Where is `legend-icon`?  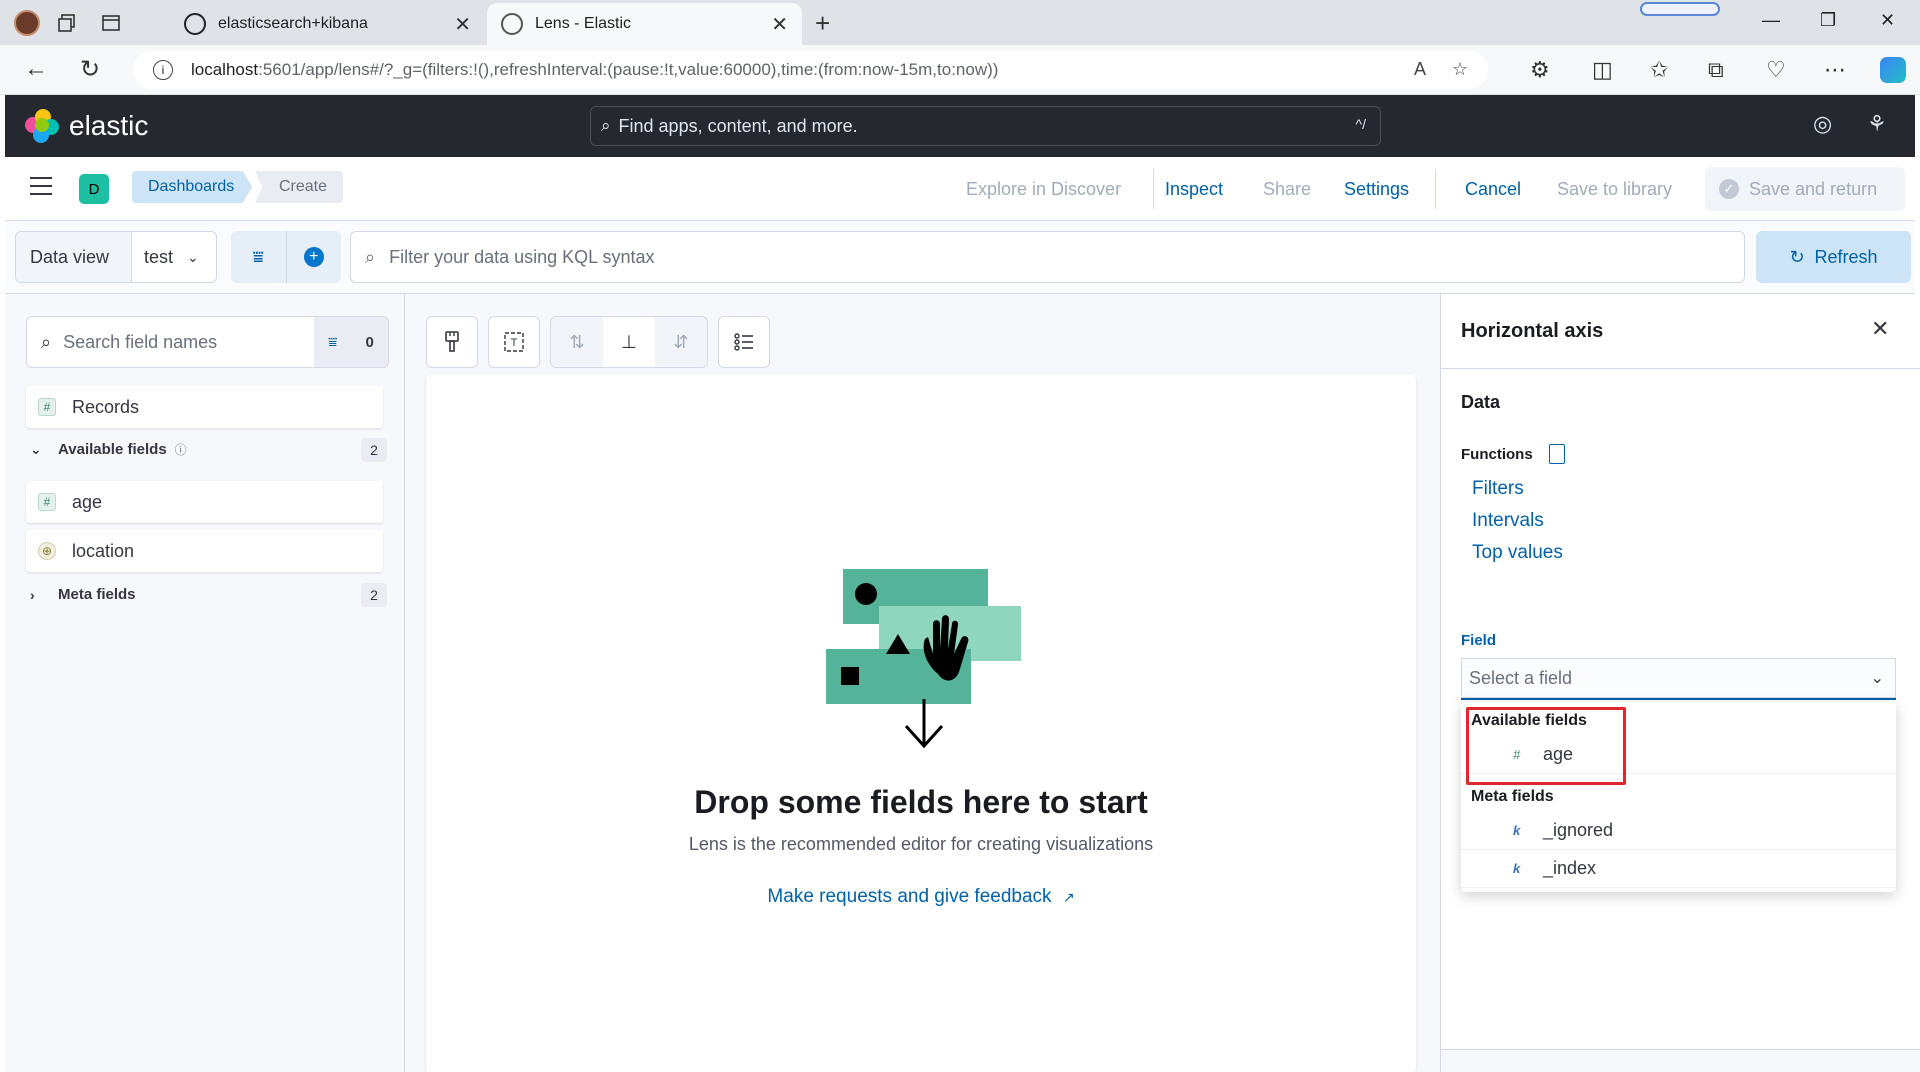
legend-icon is located at coordinates (744, 342).